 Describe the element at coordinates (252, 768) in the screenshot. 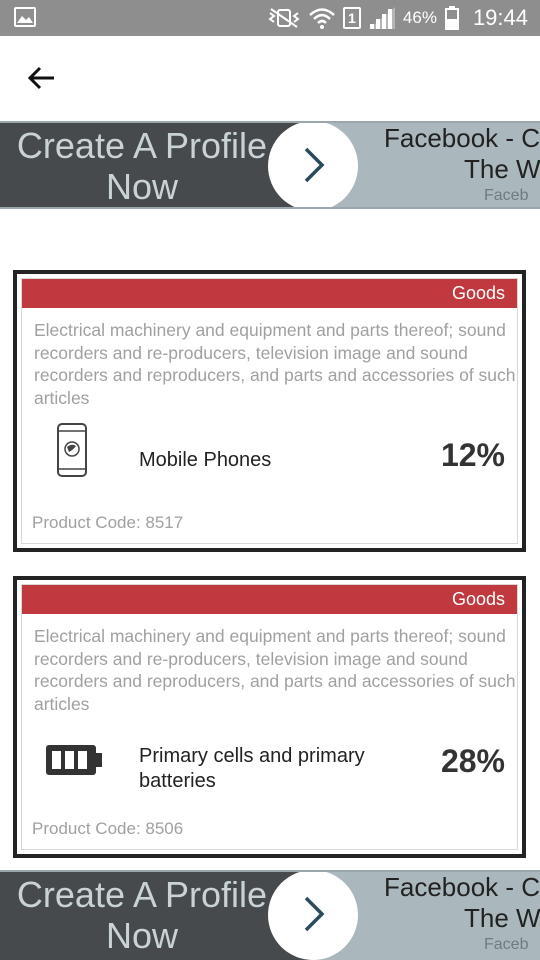

I see `product-name: Primary cells and primary batteries` at that location.